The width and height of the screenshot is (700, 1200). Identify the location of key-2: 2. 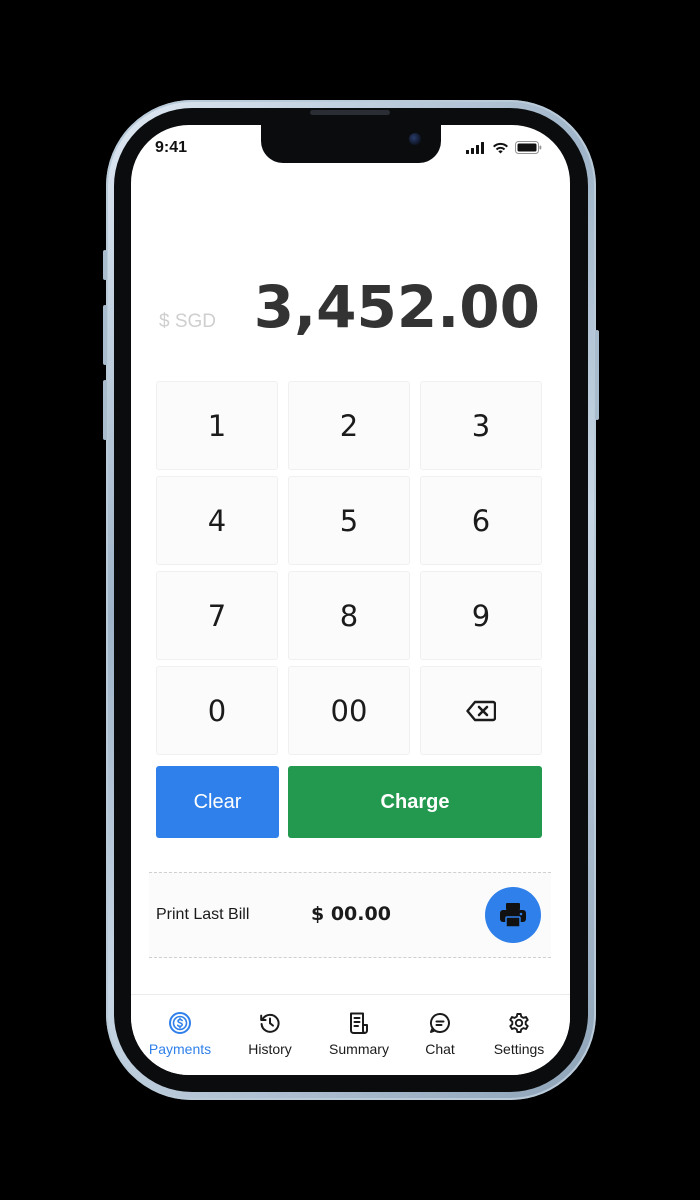
(349, 425).